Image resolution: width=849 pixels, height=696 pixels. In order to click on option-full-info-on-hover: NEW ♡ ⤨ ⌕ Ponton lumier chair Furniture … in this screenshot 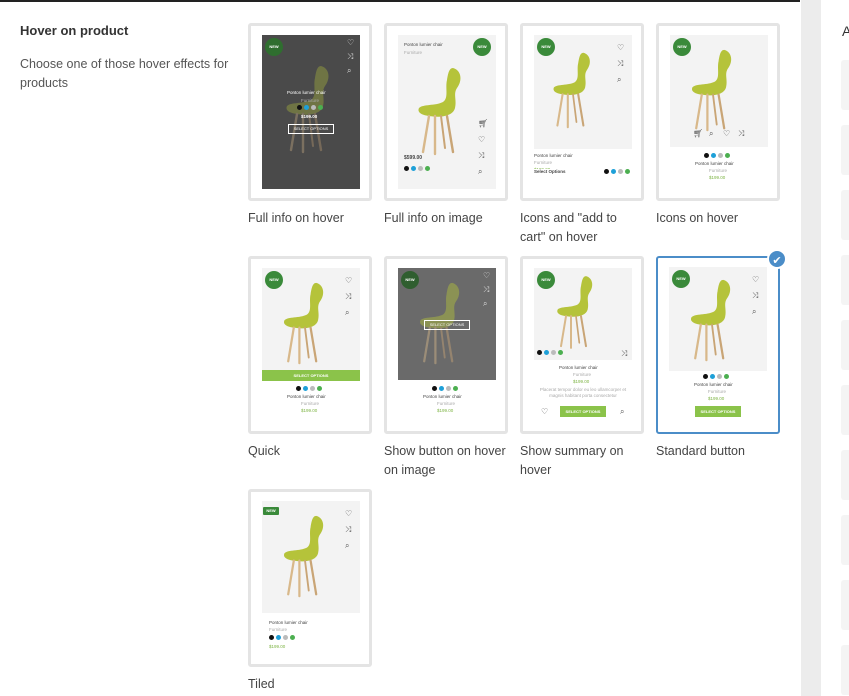, I will do `click(310, 125)`.